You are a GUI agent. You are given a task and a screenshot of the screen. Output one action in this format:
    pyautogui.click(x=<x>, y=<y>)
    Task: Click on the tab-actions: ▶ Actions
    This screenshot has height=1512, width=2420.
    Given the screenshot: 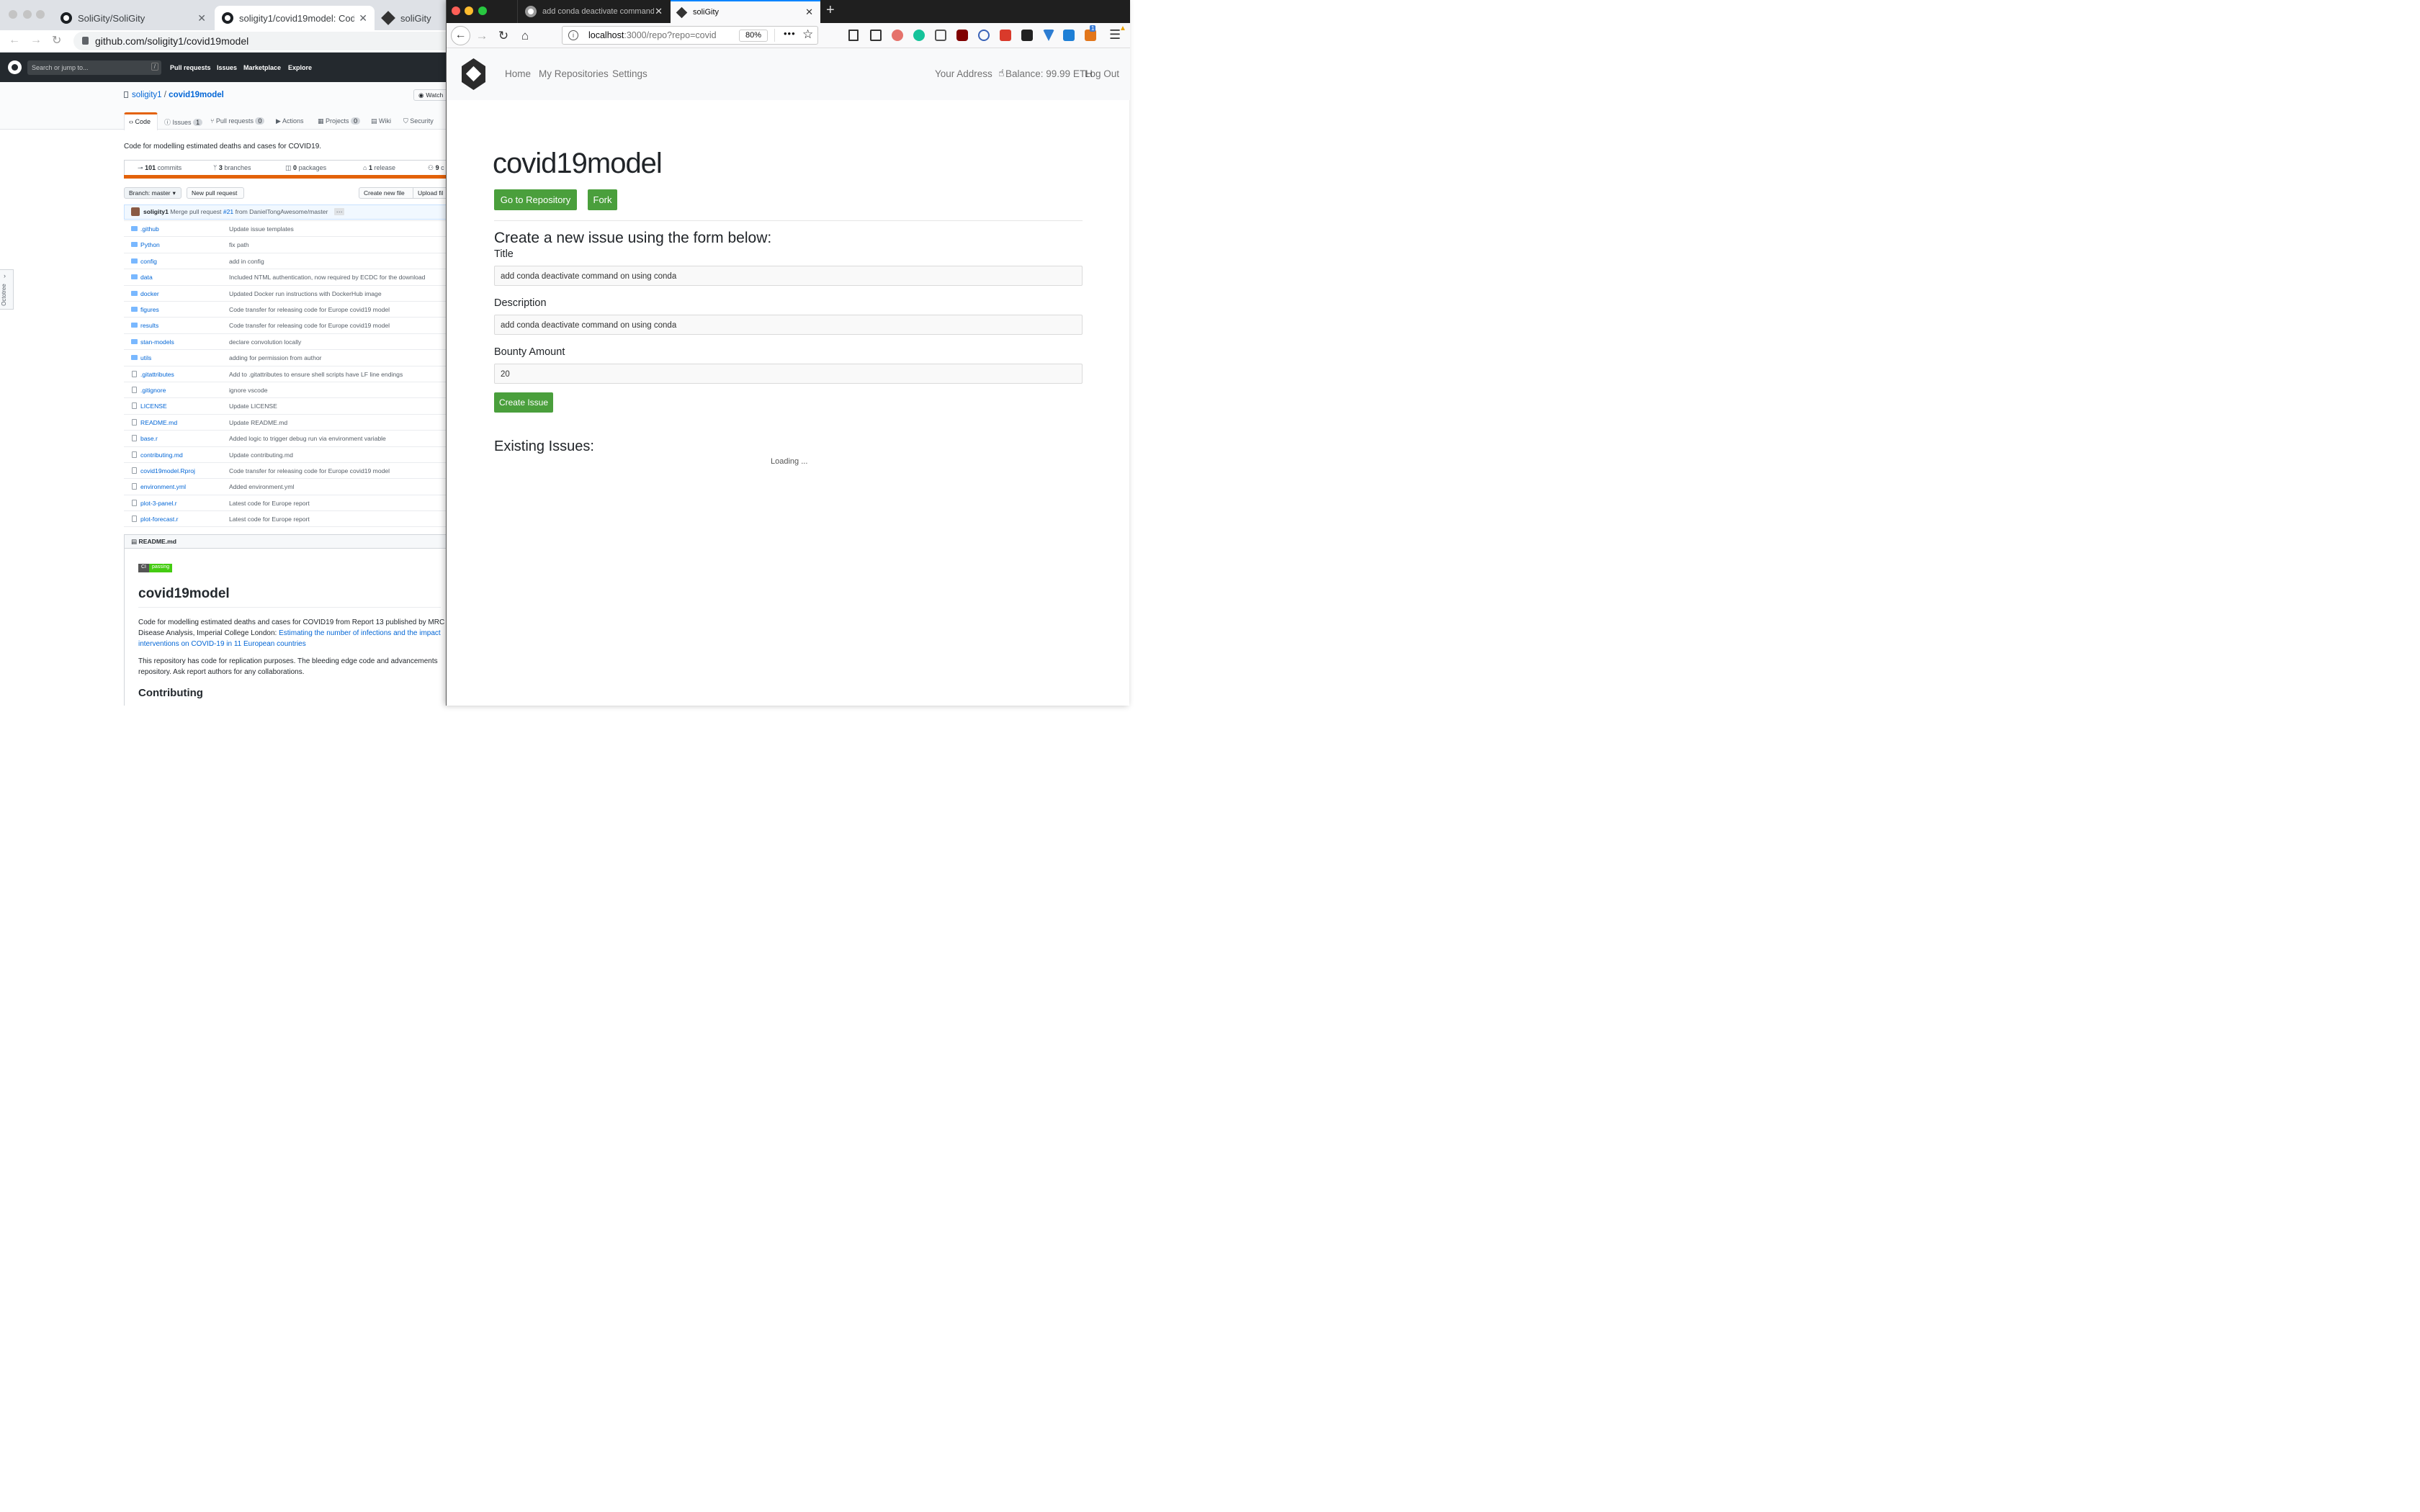 What is the action you would take?
    pyautogui.click(x=289, y=121)
    